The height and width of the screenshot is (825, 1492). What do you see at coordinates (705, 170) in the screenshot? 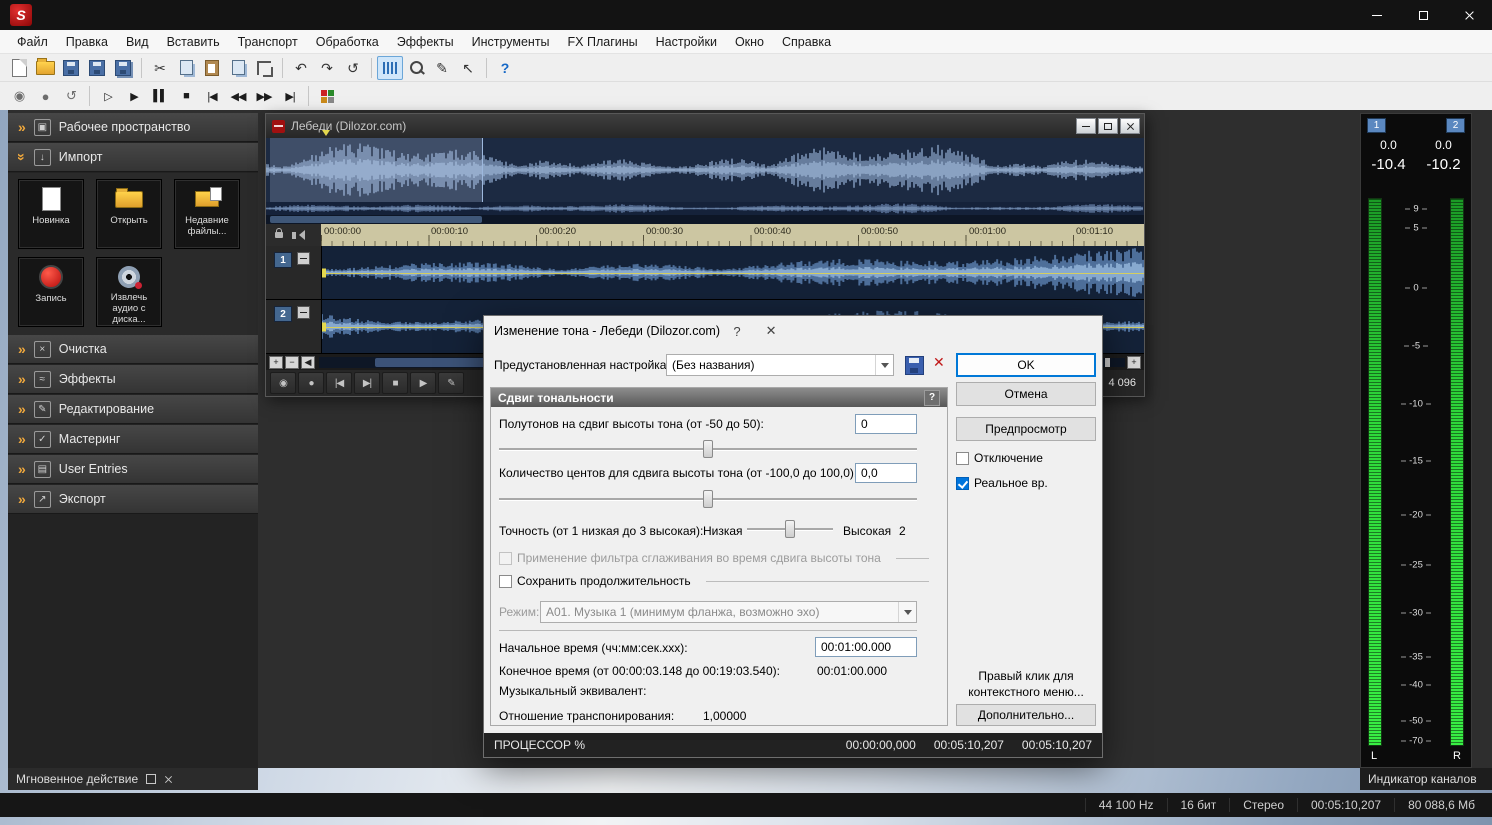
I see `waveform-overview` at bounding box center [705, 170].